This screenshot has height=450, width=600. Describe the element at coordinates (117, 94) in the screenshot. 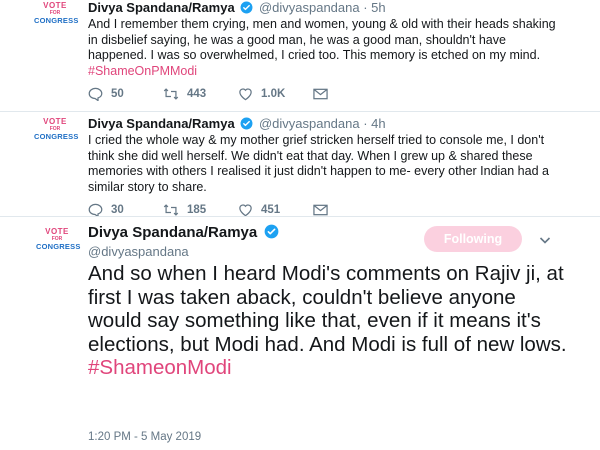

I see `reply-count: 50` at that location.